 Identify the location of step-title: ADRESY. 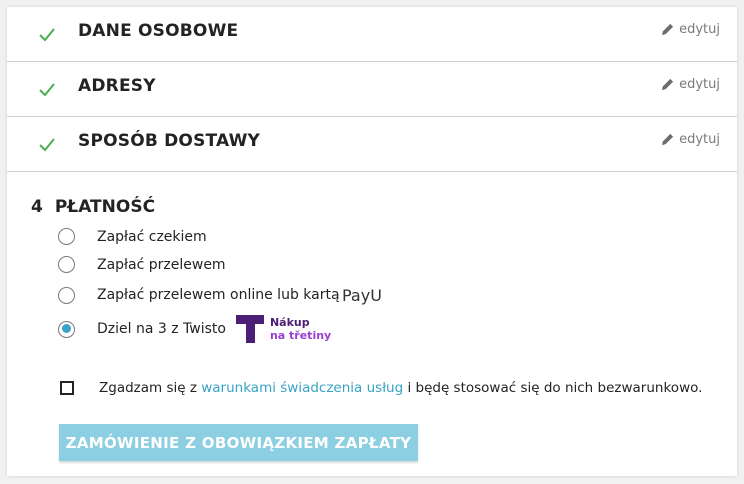
(117, 86).